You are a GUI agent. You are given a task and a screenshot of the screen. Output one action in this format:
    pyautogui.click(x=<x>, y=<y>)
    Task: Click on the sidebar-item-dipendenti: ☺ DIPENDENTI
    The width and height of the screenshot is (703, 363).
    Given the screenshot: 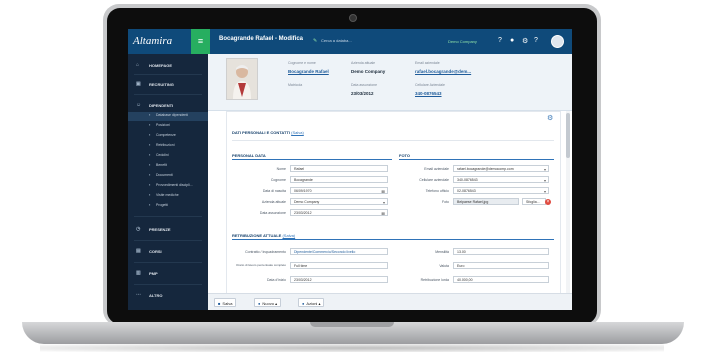 What is the action you would take?
    pyautogui.click(x=168, y=107)
    